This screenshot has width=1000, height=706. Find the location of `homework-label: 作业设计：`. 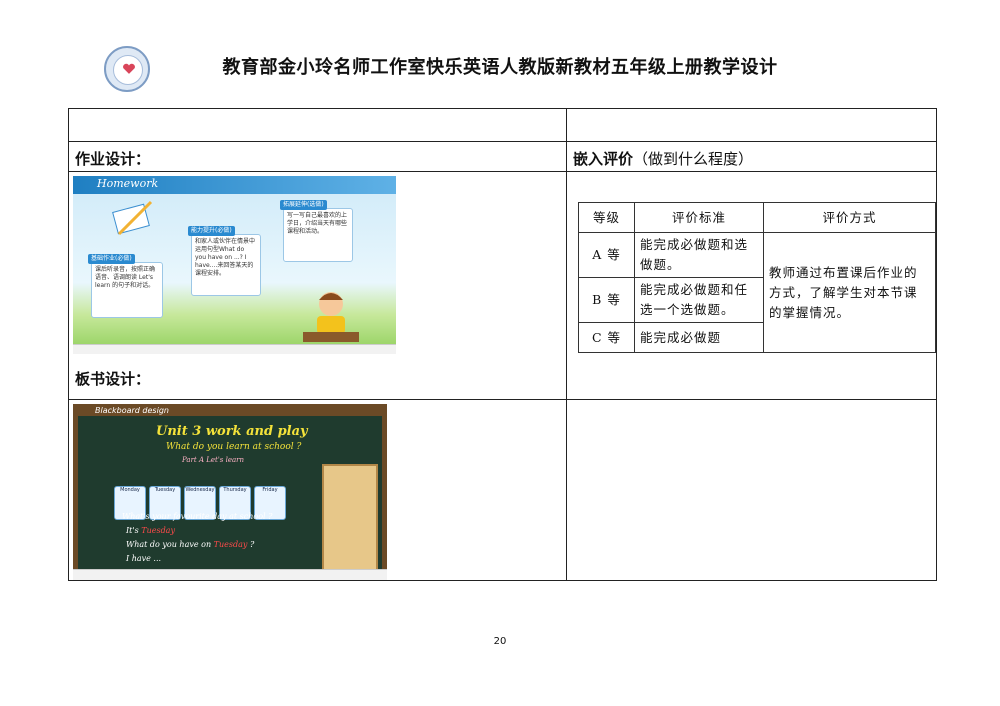

homework-label: 作业设计： is located at coordinates (113, 159).